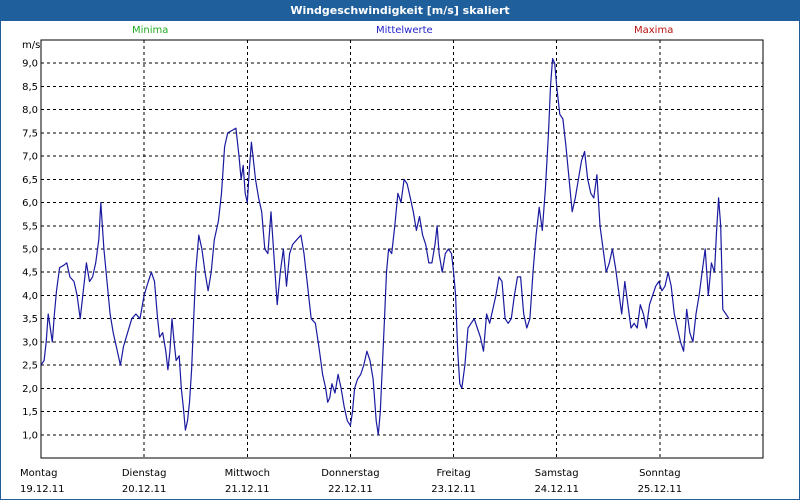 The image size is (800, 500). I want to click on y-tick-label: 8,5, so click(30, 87).